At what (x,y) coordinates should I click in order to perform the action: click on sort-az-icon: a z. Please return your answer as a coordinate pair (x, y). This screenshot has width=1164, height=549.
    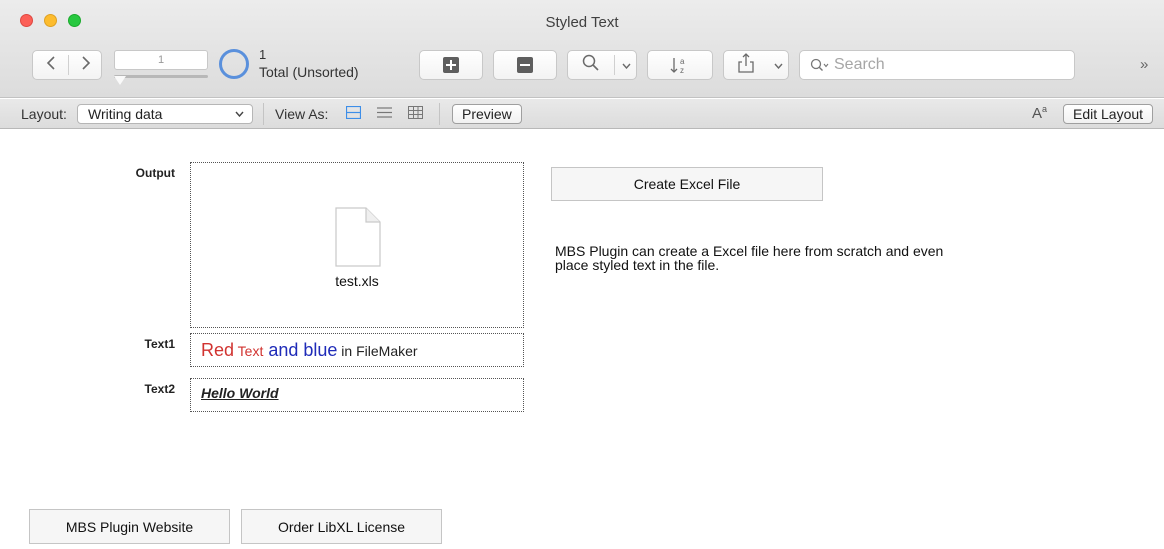
    Looking at the image, I should click on (677, 66).